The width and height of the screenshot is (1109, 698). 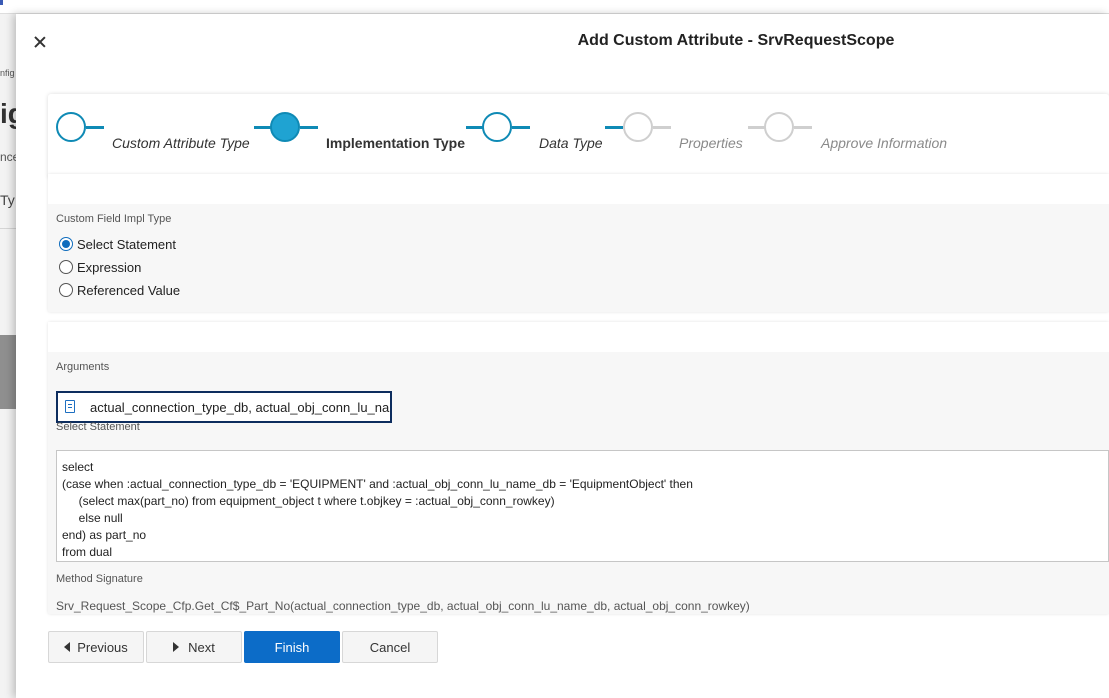 What do you see at coordinates (78, 467) in the screenshot?
I see `statement-line: select` at bounding box center [78, 467].